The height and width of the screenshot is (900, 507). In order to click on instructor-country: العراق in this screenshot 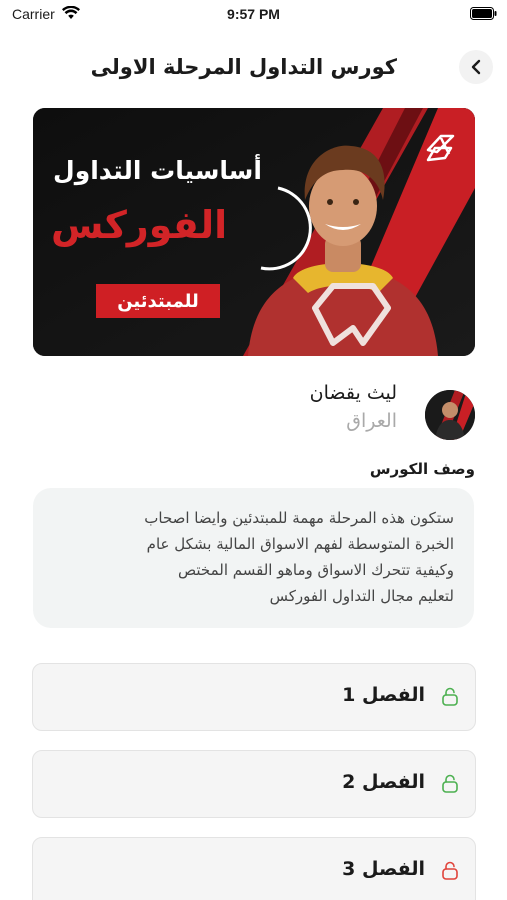, I will do `click(371, 421)`.